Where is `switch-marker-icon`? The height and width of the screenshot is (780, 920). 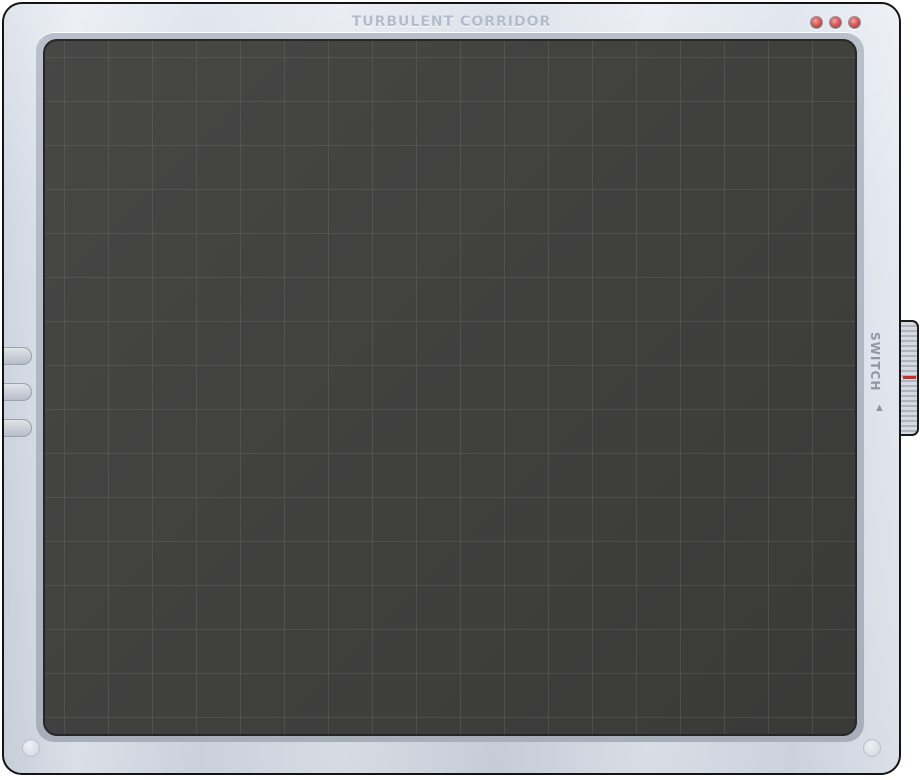
switch-marker-icon is located at coordinates (909, 377).